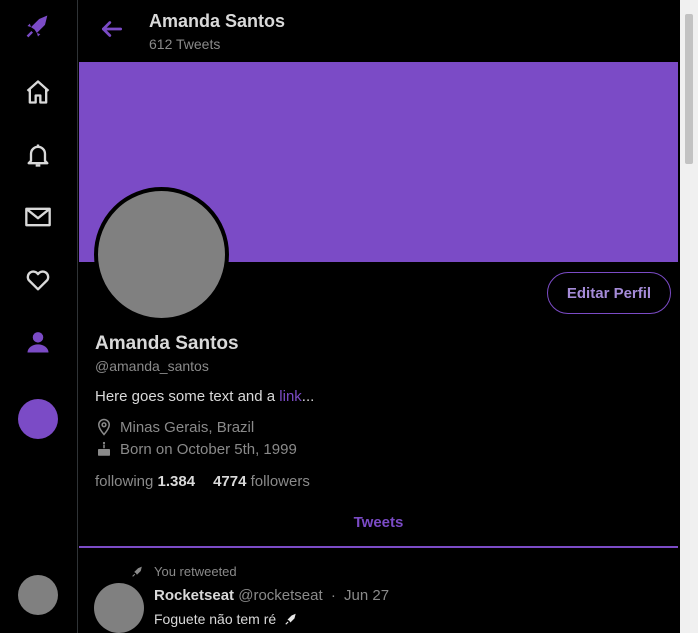  What do you see at coordinates (195, 571) in the screenshot?
I see `retweet-label: You retweeted` at bounding box center [195, 571].